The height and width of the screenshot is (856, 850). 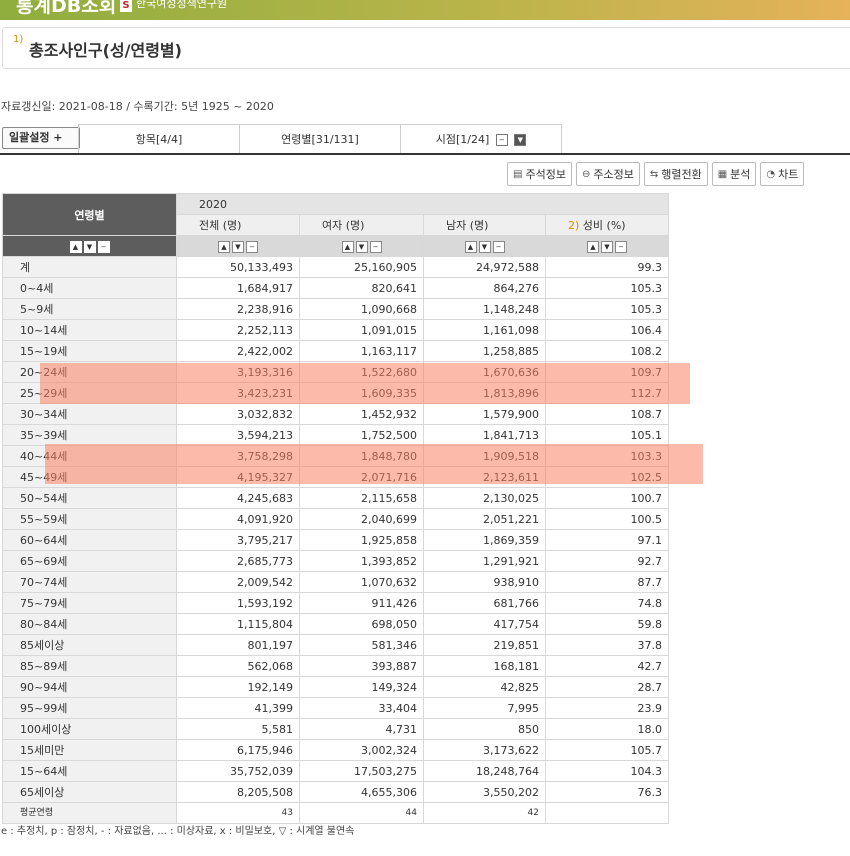 I want to click on table-cell: 42,825, so click(x=484, y=687).